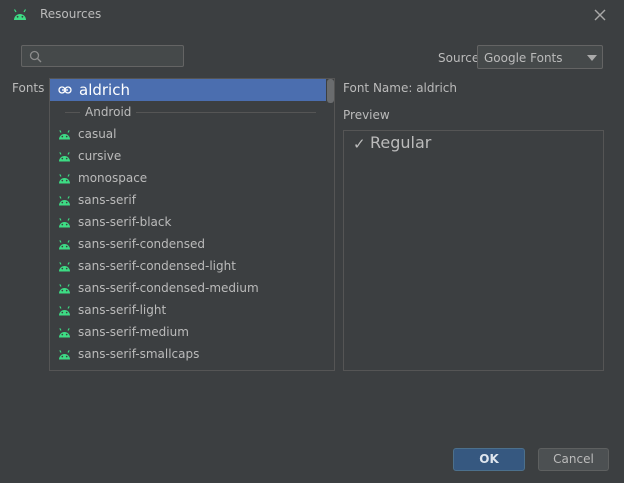 The height and width of the screenshot is (483, 624). I want to click on chevron-down-icon, so click(592, 58).